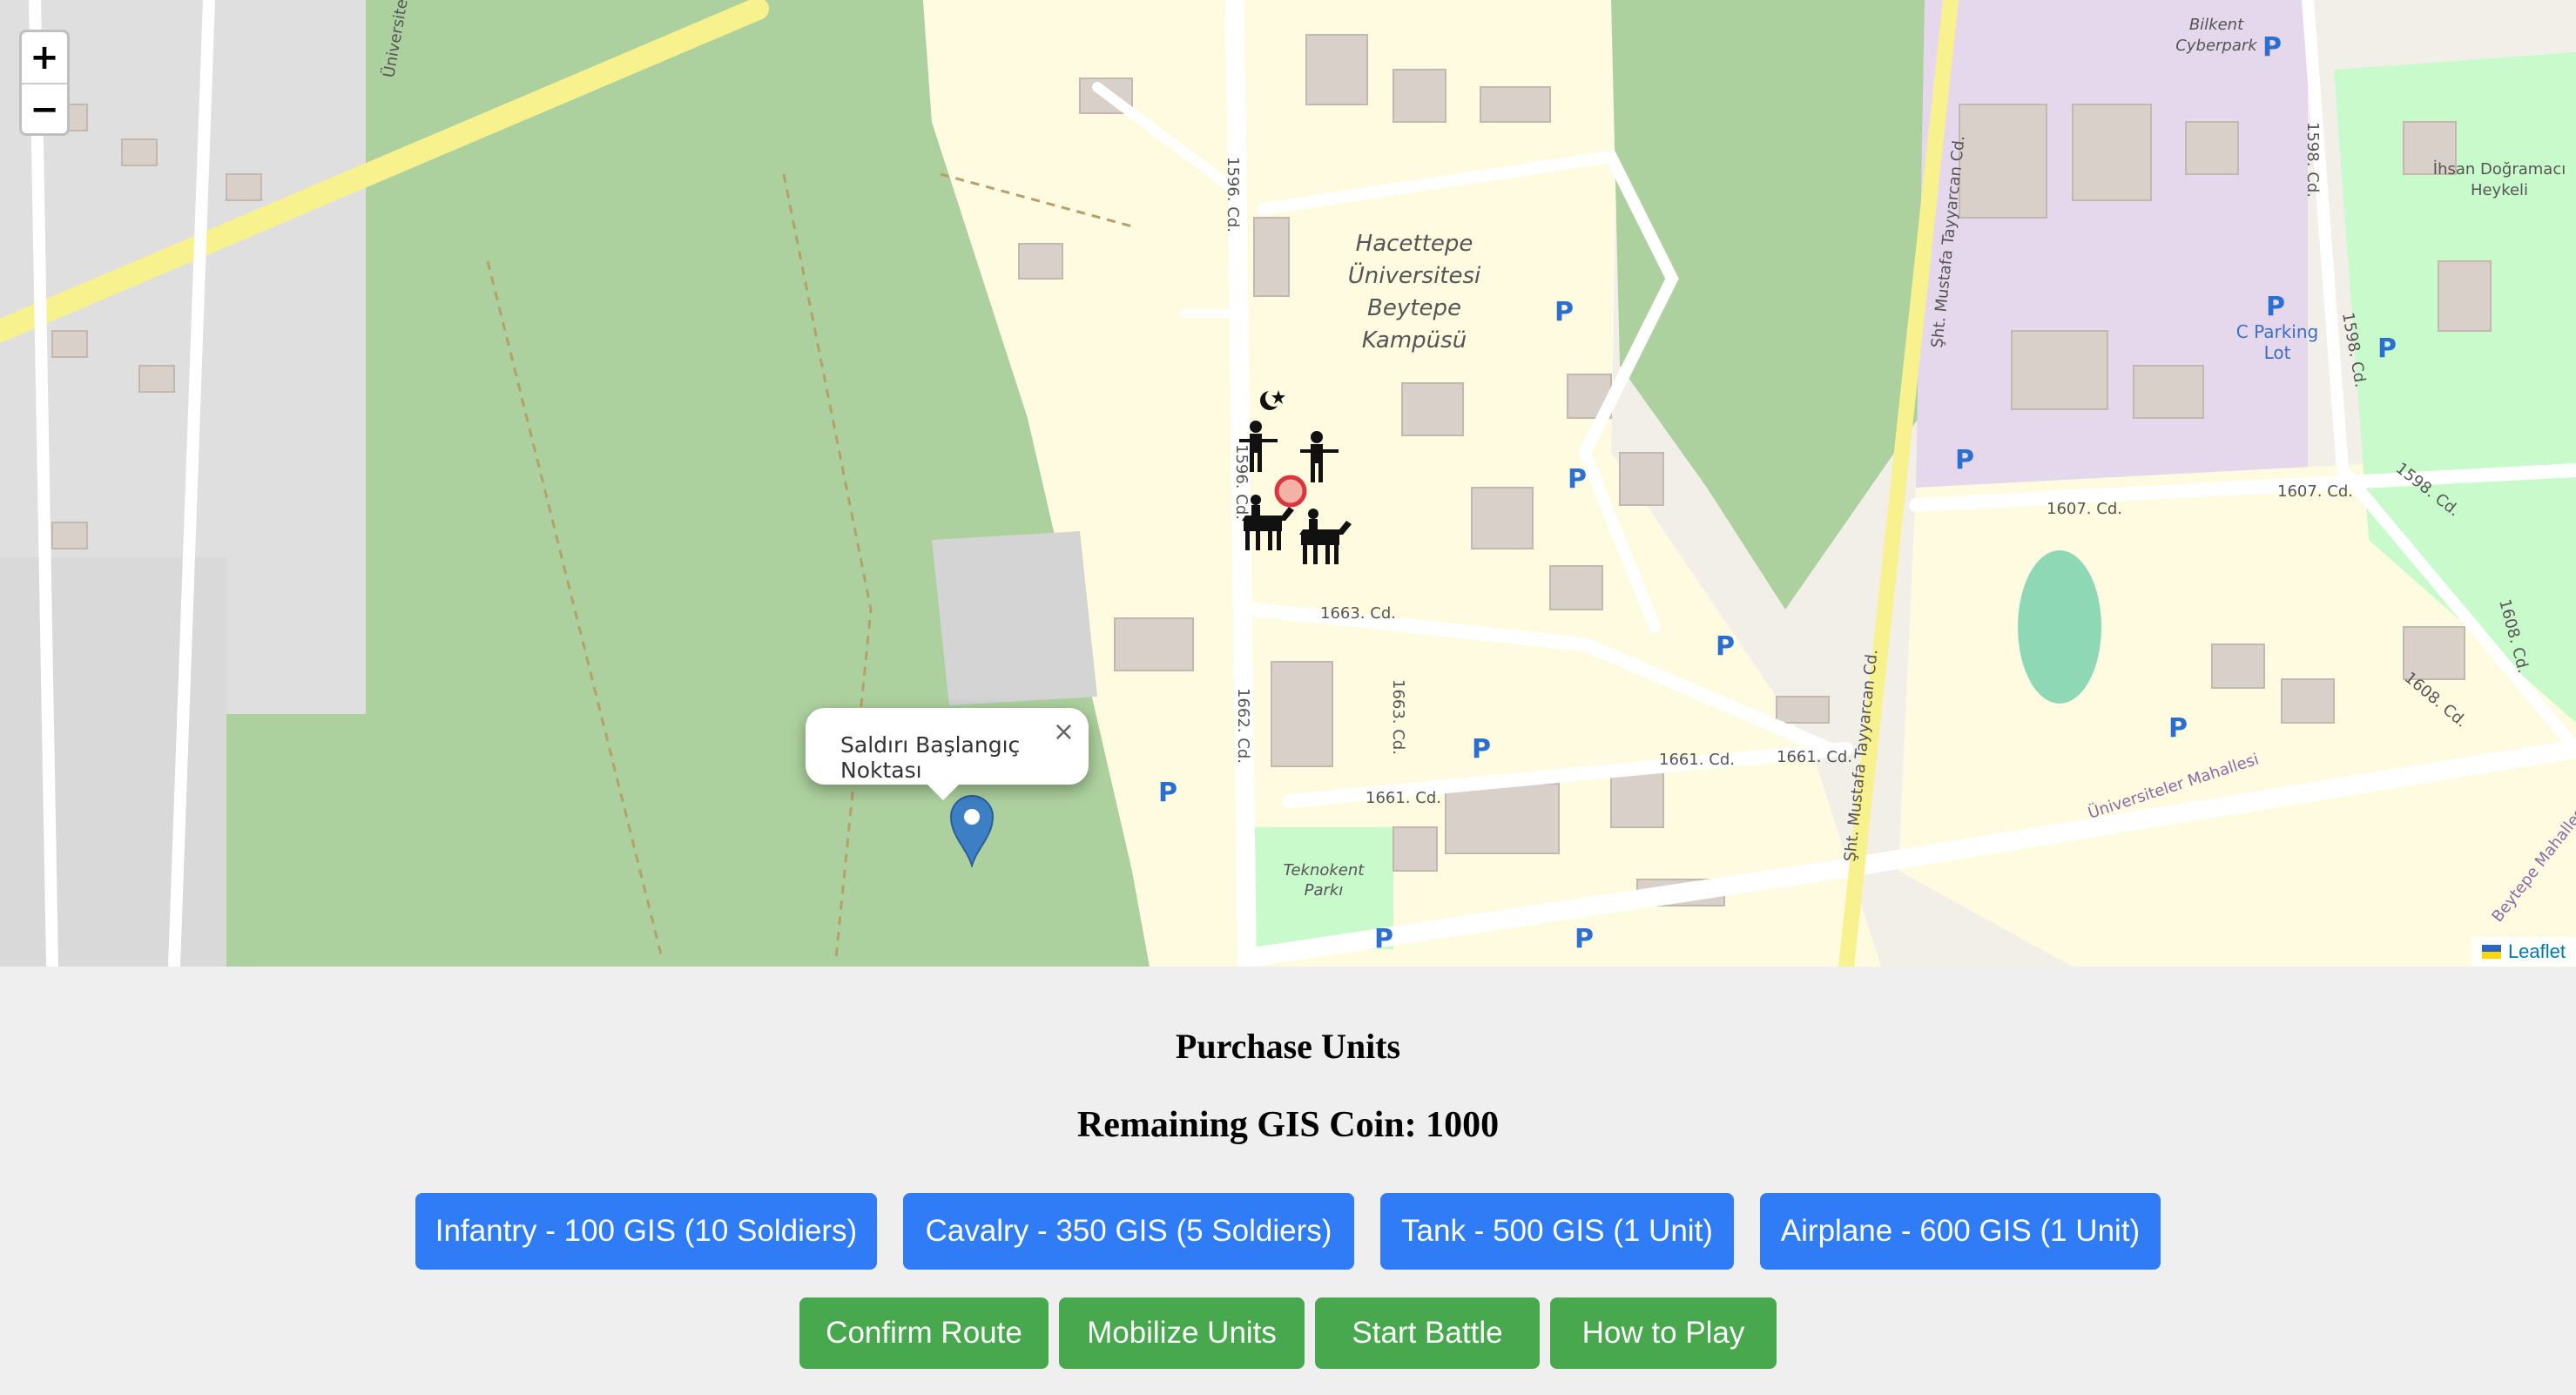  I want to click on attribution: Leaflet, so click(2523, 952).